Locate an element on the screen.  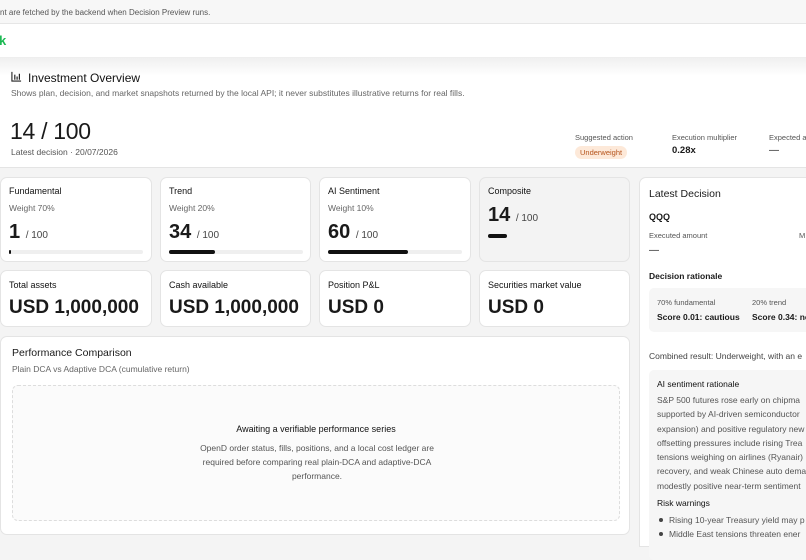
stat-card-total-assets: Total assets USD 1,000,000 is located at coordinates (76, 298).